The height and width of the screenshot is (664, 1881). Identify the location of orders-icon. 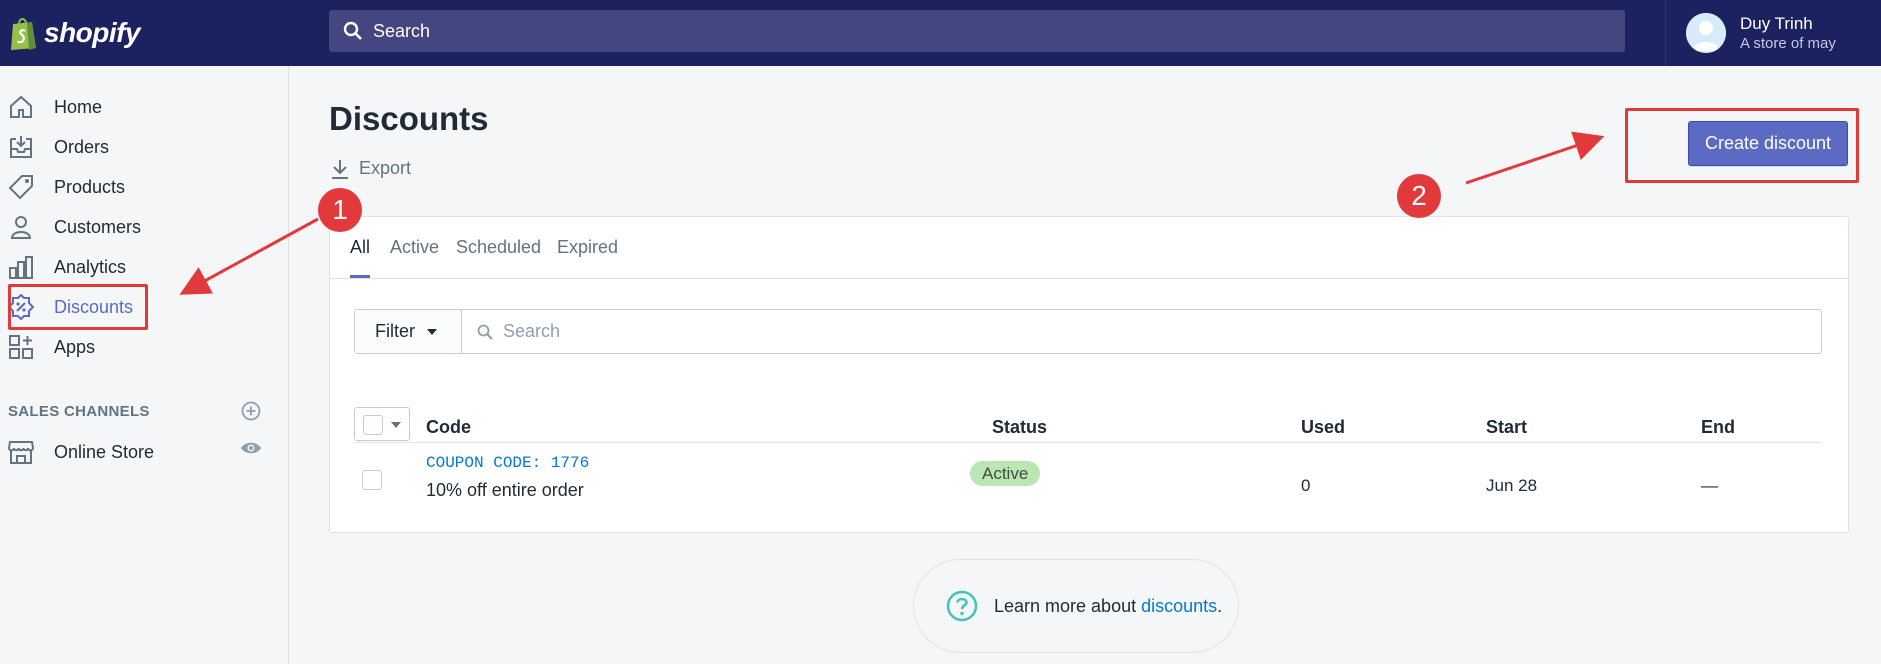
(21, 147).